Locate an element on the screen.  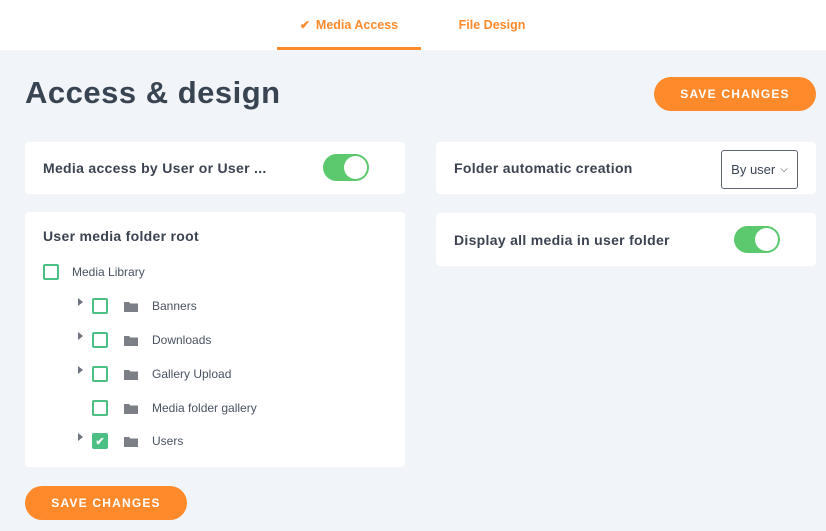
tab-file-design: File Design is located at coordinates (492, 25).